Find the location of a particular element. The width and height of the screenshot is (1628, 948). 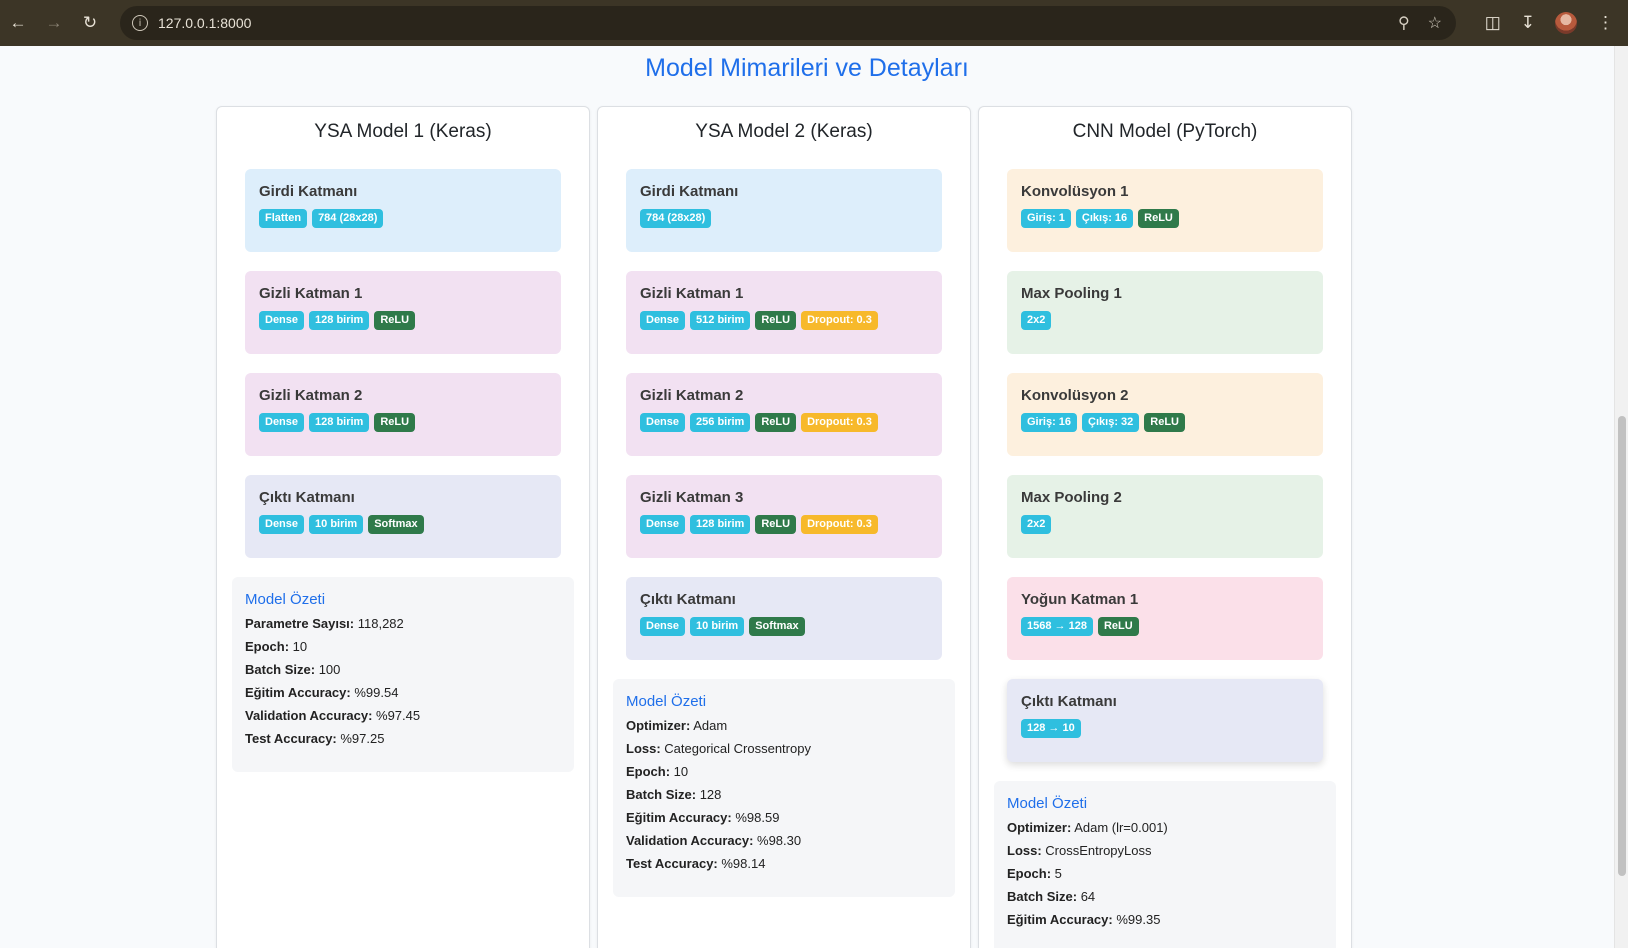

summary-value: %97.25 is located at coordinates (360, 738).